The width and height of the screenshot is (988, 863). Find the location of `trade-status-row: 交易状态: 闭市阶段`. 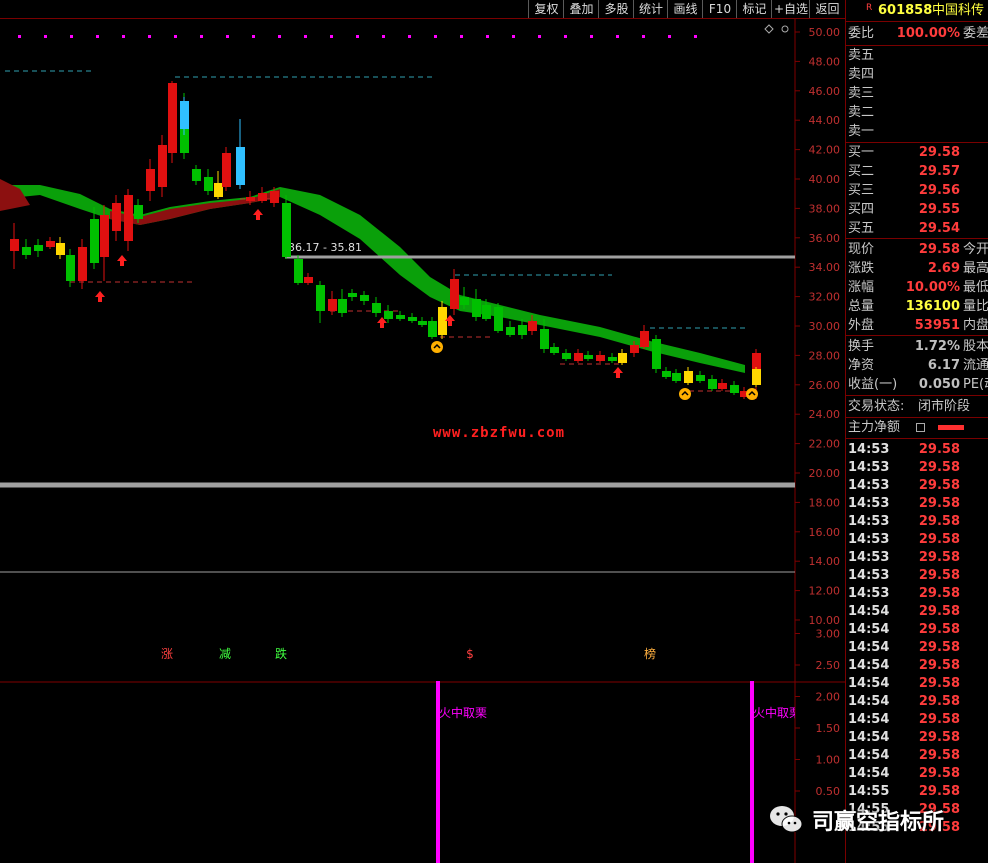

trade-status-row: 交易状态: 闭市阶段 is located at coordinates (917, 407).